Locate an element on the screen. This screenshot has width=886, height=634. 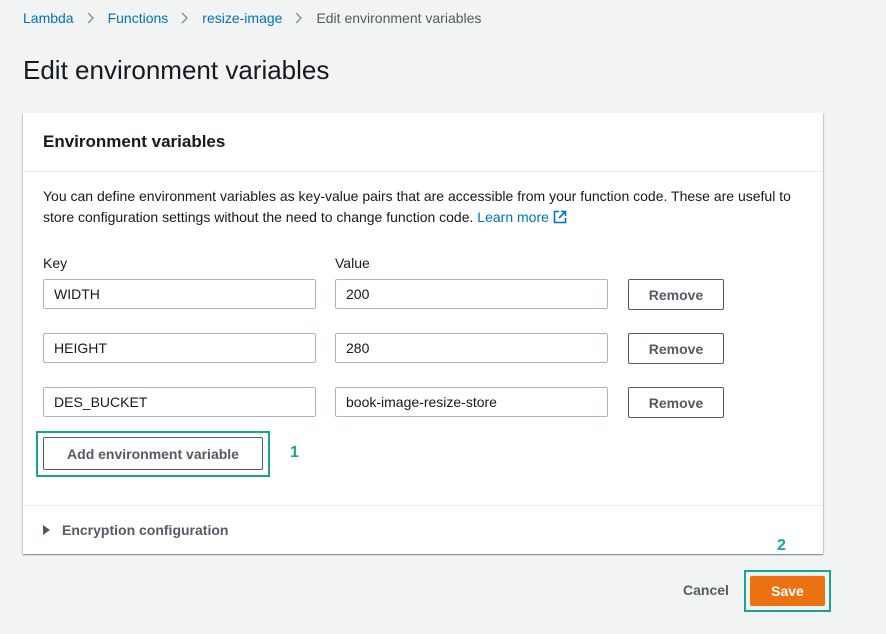
value-input-width: 200 is located at coordinates (471, 294).